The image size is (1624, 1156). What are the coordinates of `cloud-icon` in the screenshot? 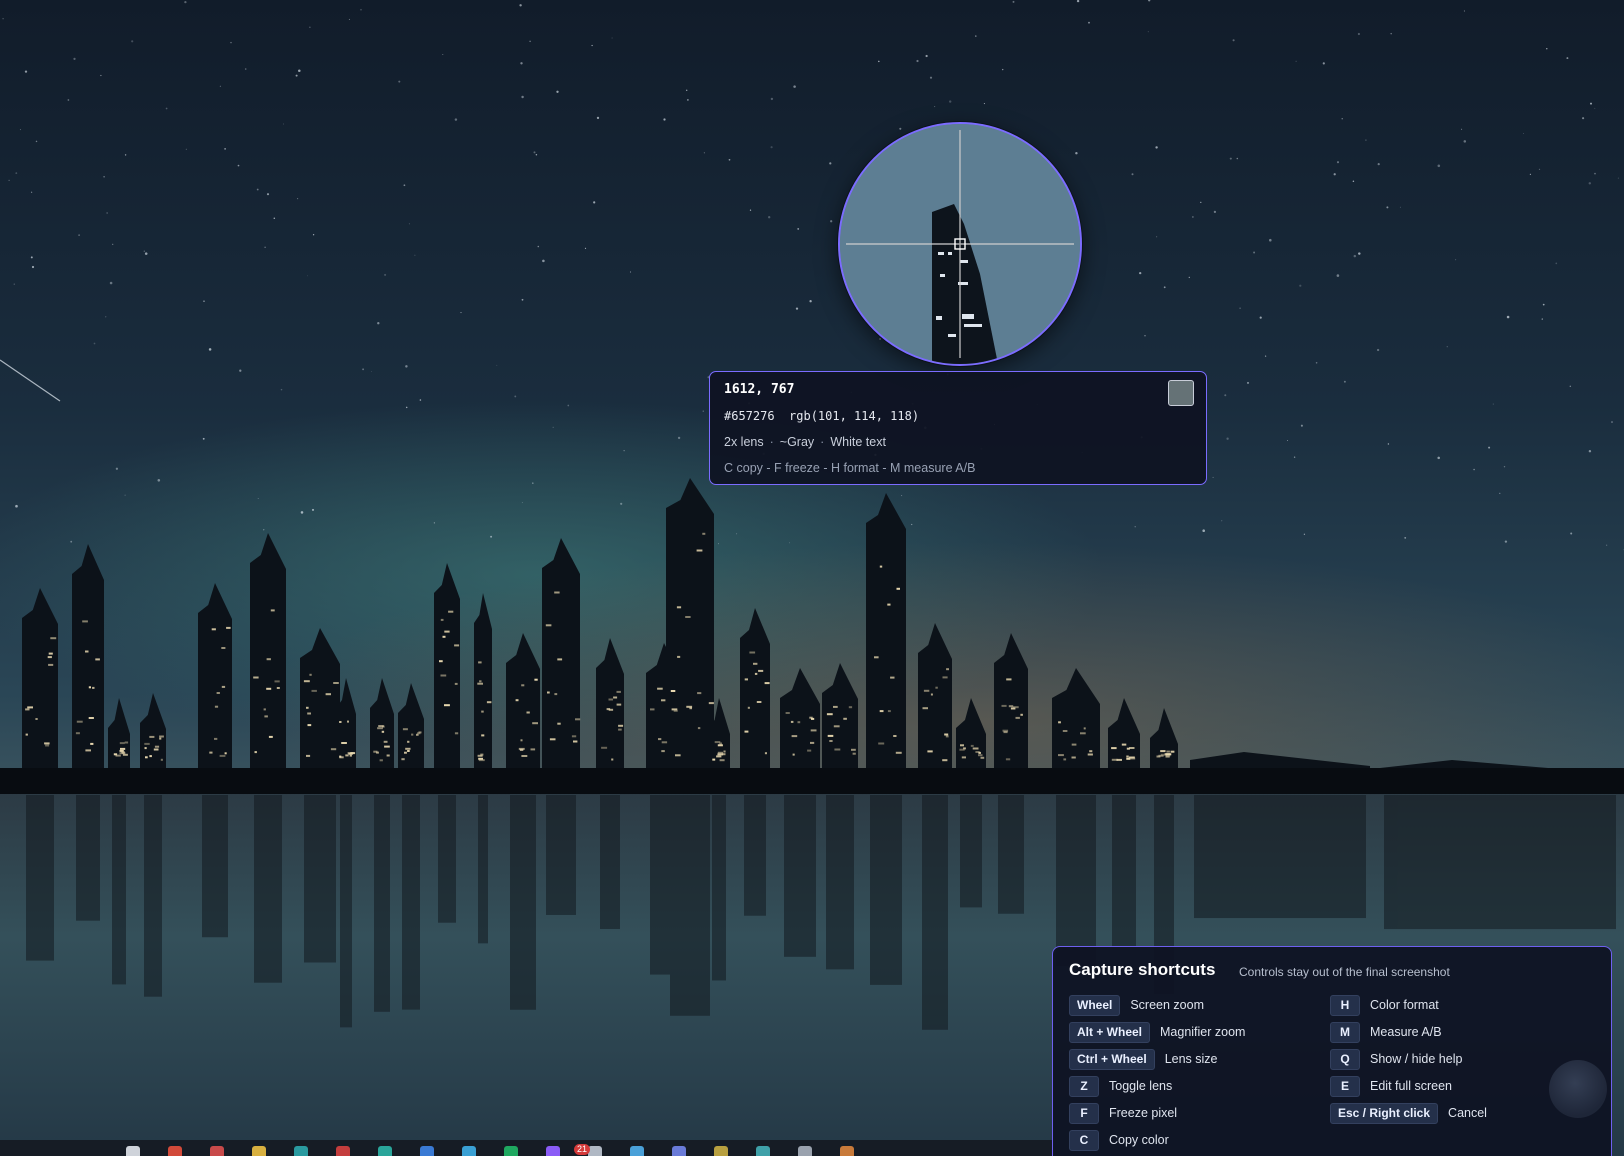 It's located at (595, 1151).